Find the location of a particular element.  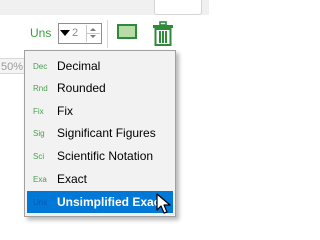

delete-button is located at coordinates (163, 34).